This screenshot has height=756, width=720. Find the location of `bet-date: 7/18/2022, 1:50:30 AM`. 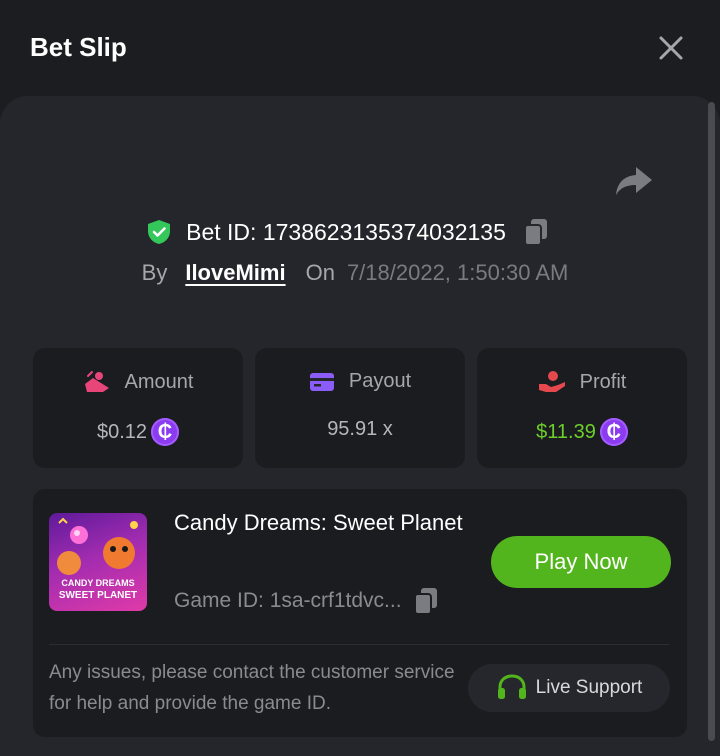

bet-date: 7/18/2022, 1:50:30 AM is located at coordinates (457, 272).